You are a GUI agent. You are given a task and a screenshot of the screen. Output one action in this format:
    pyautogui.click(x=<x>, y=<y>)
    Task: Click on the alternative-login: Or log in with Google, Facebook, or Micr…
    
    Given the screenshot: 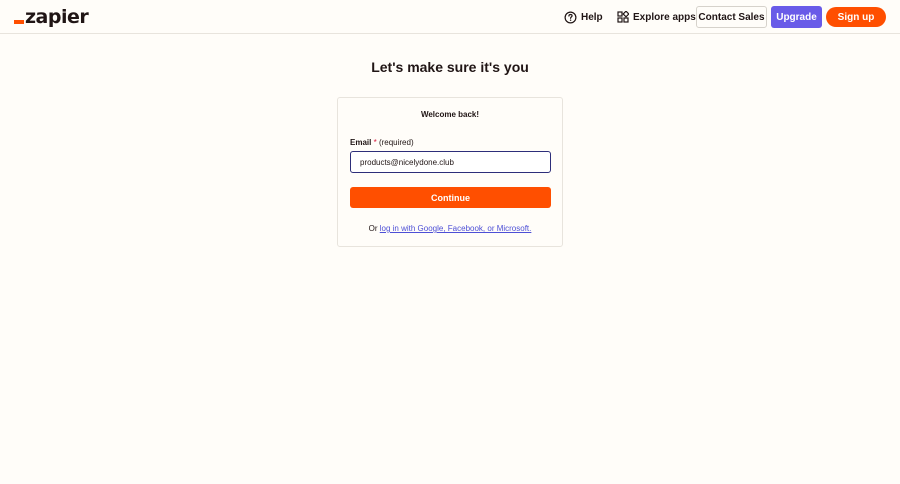 What is the action you would take?
    pyautogui.click(x=450, y=228)
    